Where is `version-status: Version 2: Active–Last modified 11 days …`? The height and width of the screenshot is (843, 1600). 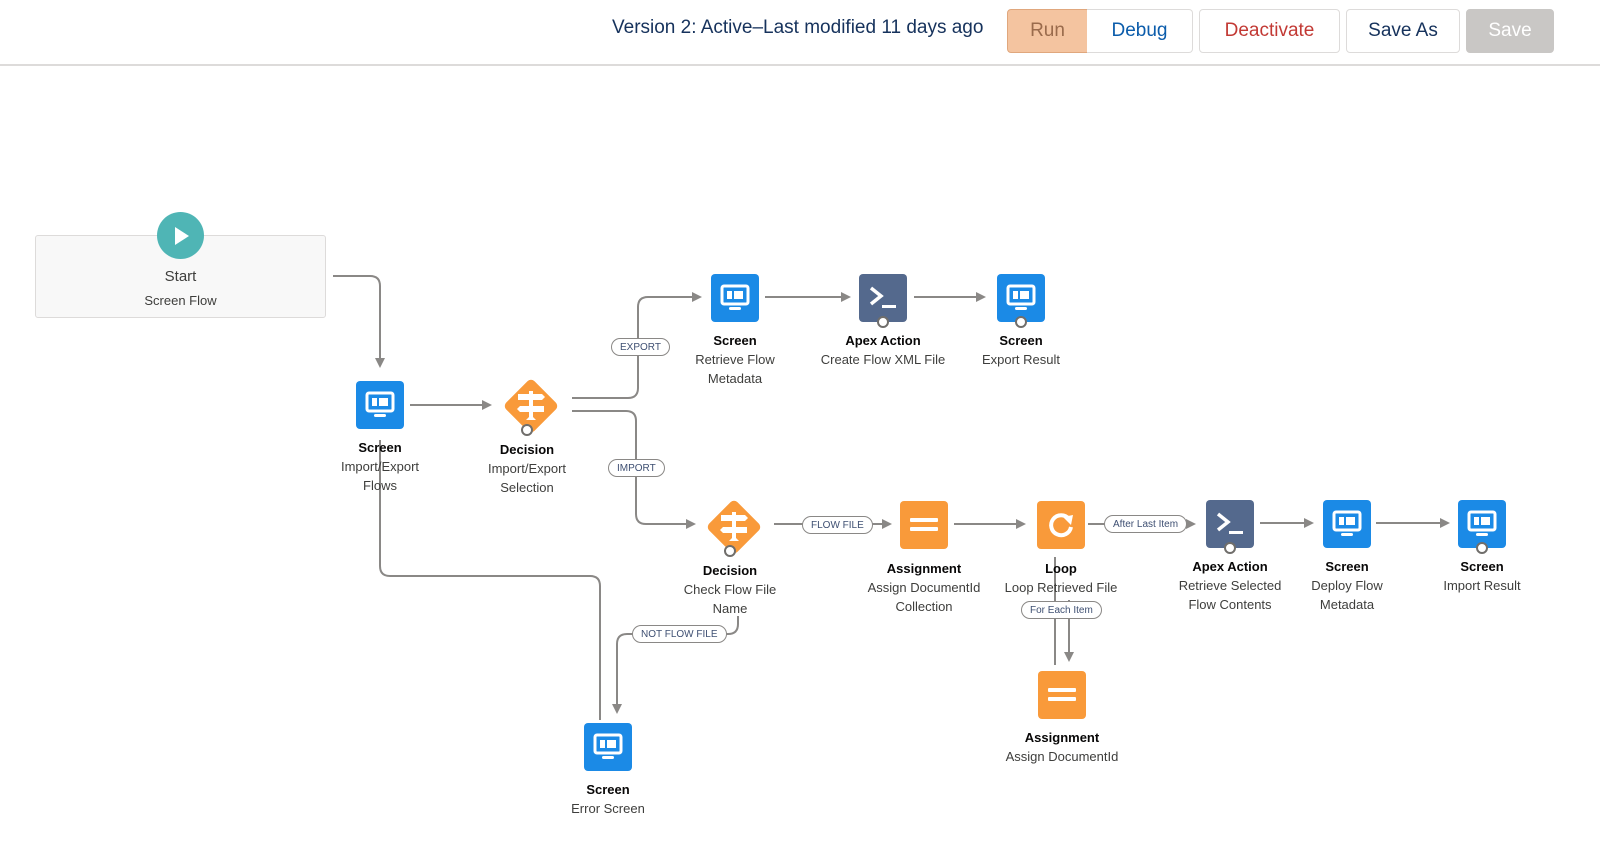 version-status: Version 2: Active–Last modified 11 days … is located at coordinates (798, 27).